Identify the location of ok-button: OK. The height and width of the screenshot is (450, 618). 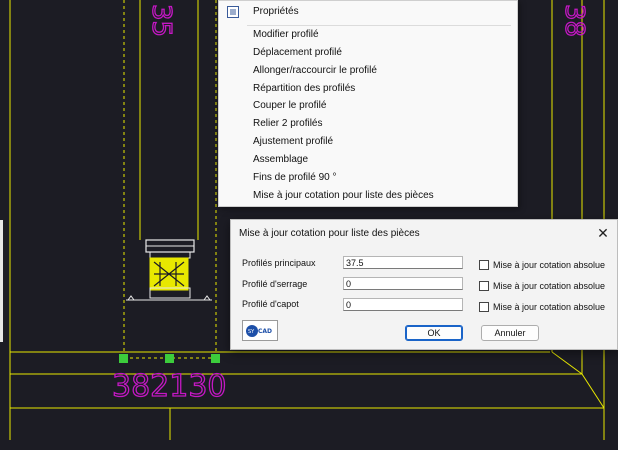
(434, 333).